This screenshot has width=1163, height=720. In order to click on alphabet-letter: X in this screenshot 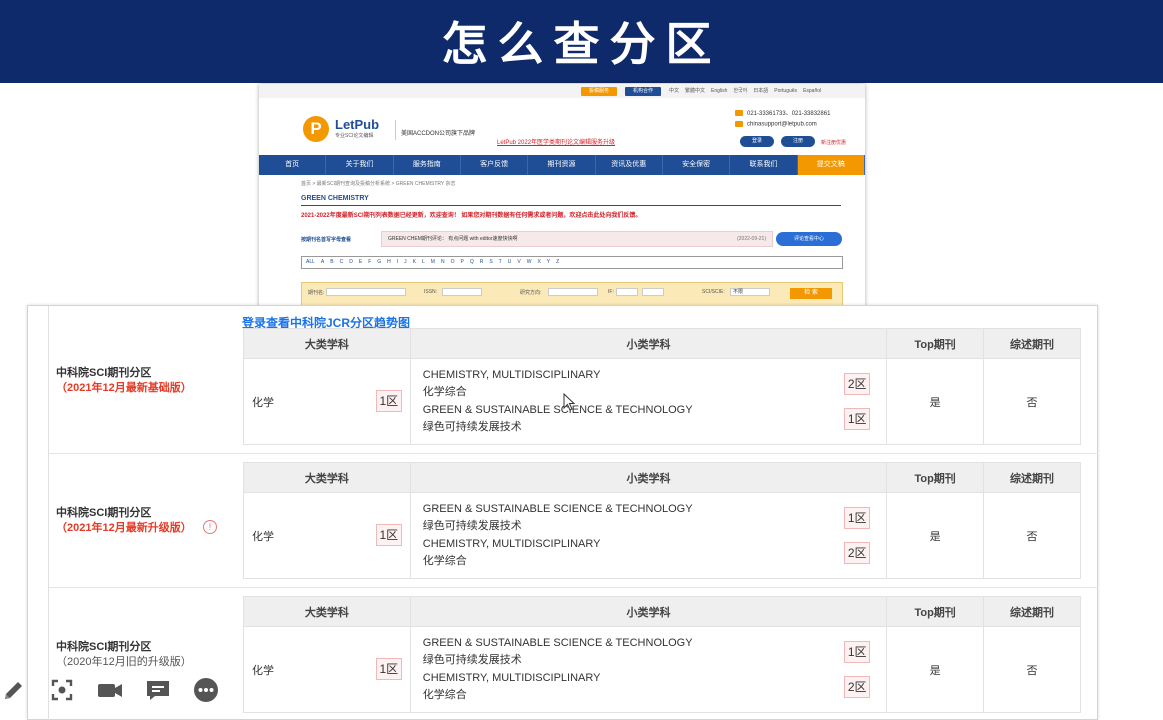, I will do `click(538, 262)`.